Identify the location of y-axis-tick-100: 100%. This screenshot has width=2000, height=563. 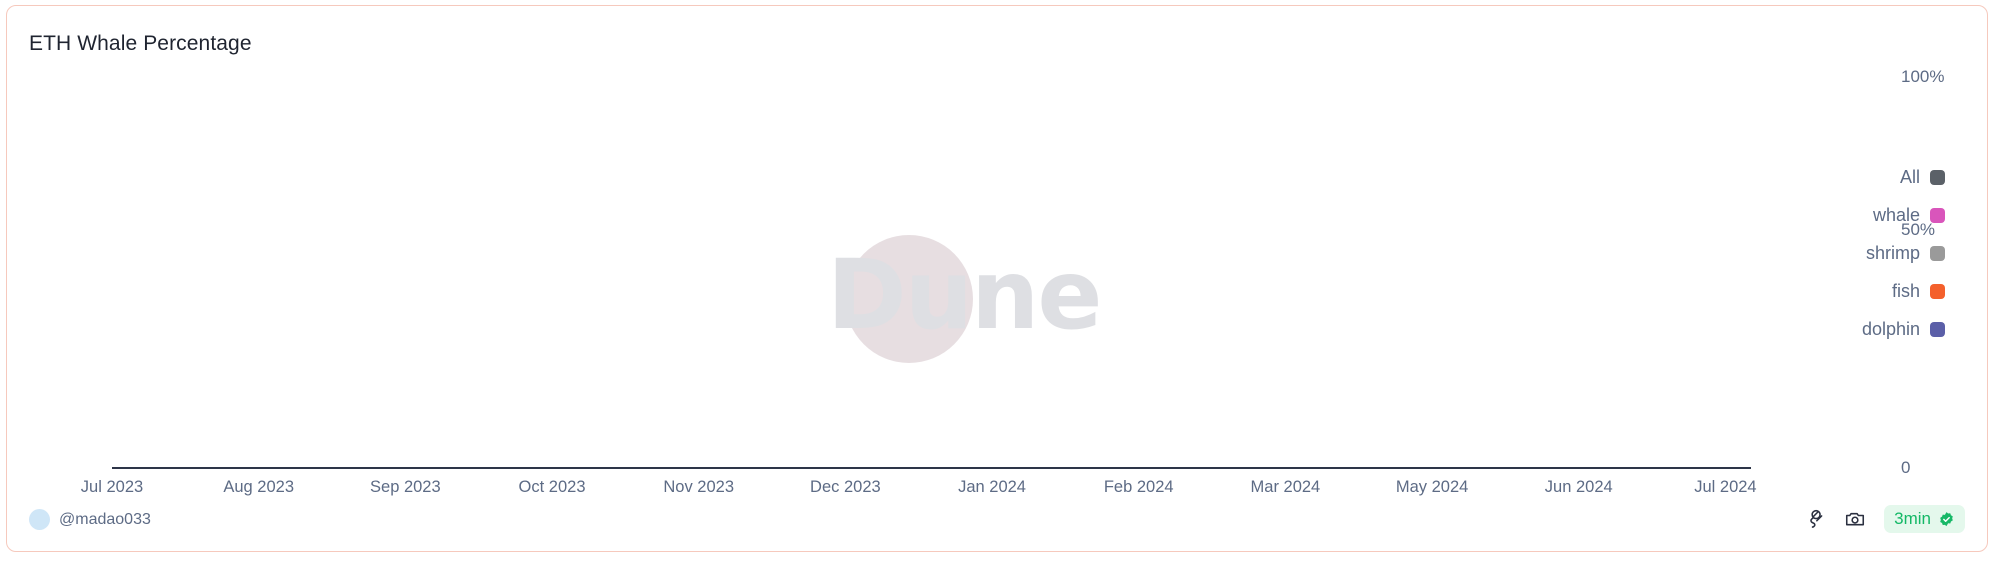
(1923, 76).